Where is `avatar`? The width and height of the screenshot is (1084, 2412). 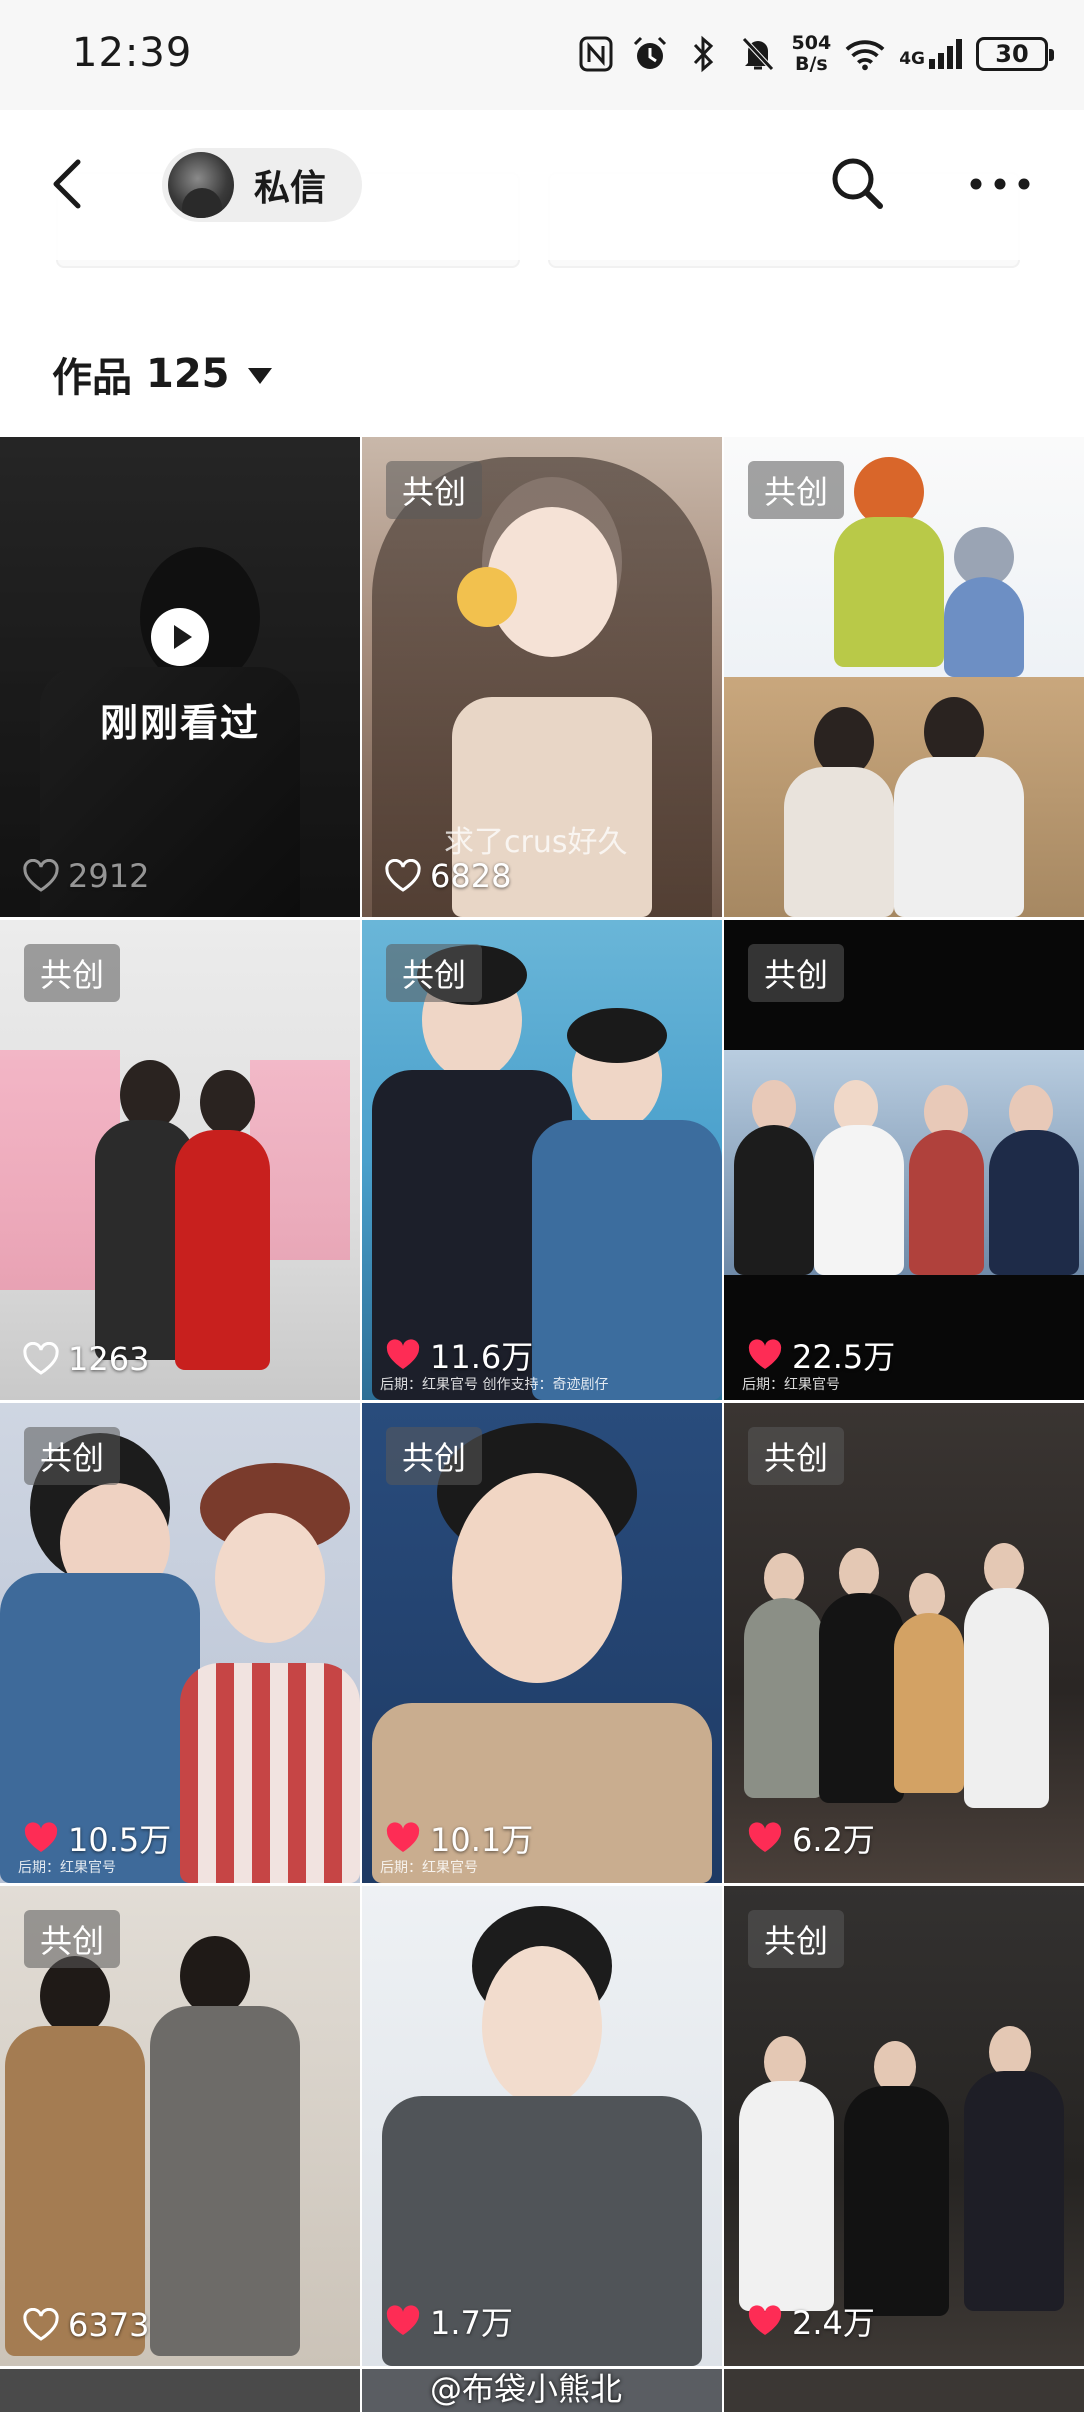
avatar is located at coordinates (201, 185).